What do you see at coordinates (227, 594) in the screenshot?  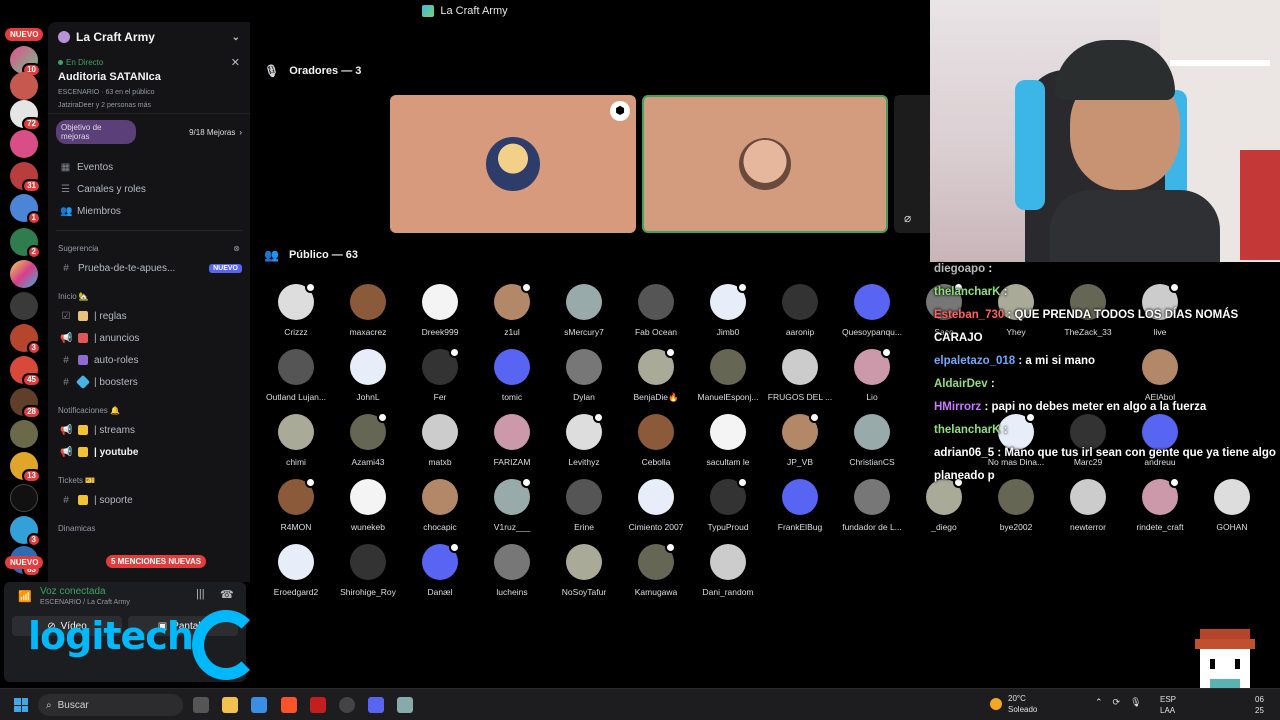 I see `disconnect-icon: ☎` at bounding box center [227, 594].